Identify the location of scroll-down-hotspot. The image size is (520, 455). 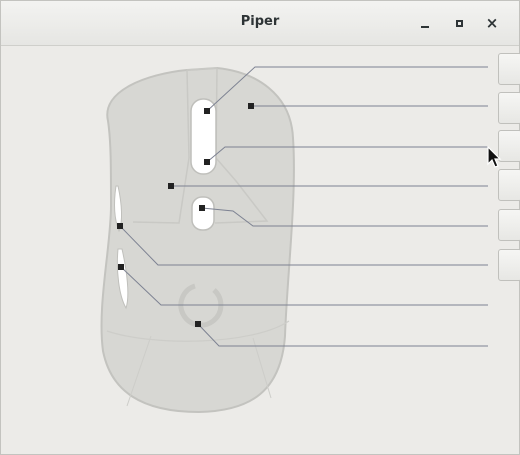
(207, 162).